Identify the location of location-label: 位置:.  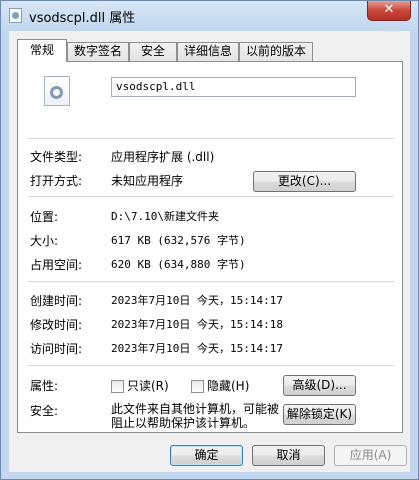
(44, 217).